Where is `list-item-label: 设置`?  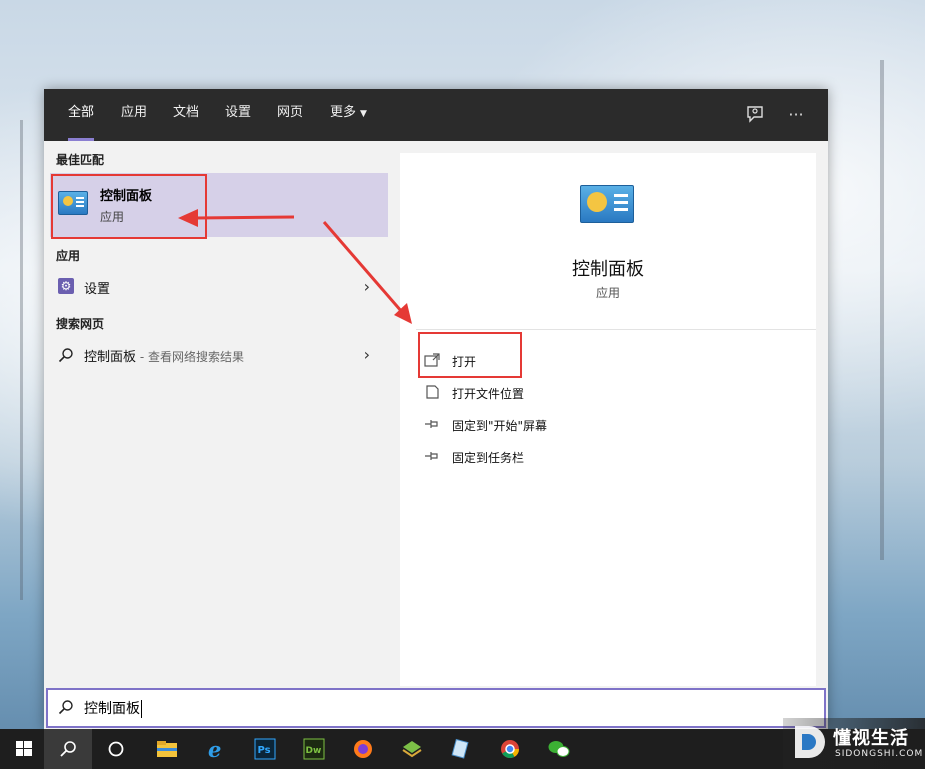 list-item-label: 设置 is located at coordinates (97, 289).